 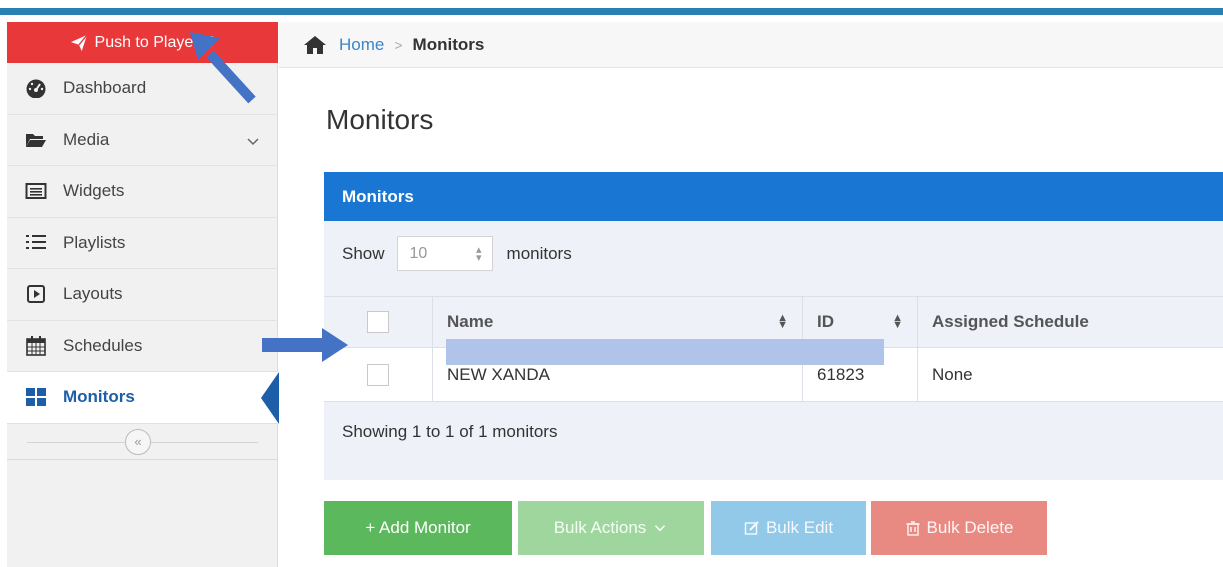 What do you see at coordinates (94, 242) in the screenshot?
I see `sidebar-item-label: Playlists` at bounding box center [94, 242].